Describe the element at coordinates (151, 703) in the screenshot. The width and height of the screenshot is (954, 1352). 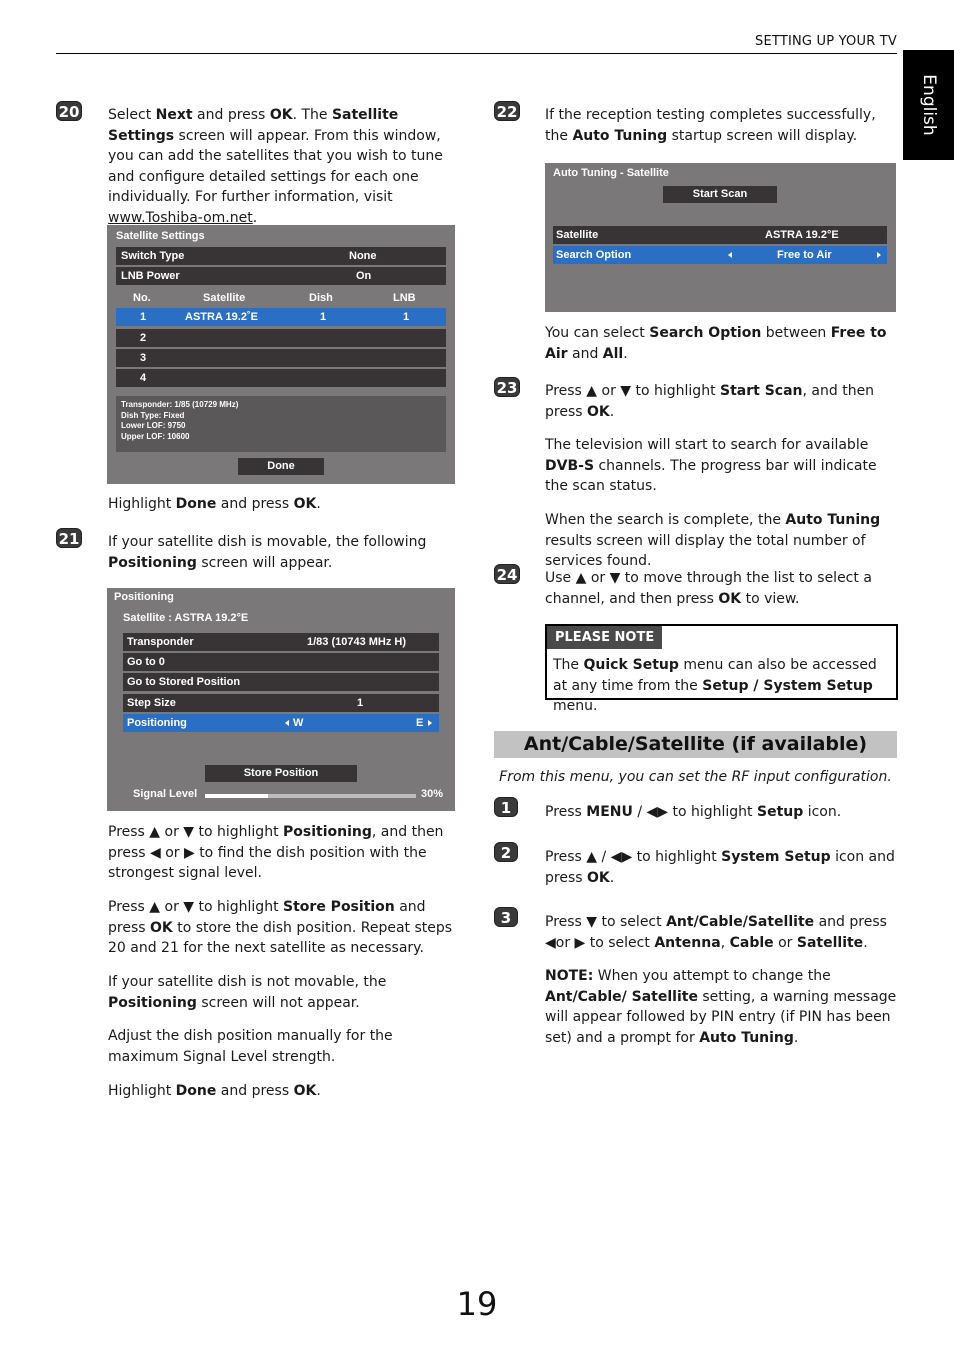
I see `row-label: Step Size` at that location.